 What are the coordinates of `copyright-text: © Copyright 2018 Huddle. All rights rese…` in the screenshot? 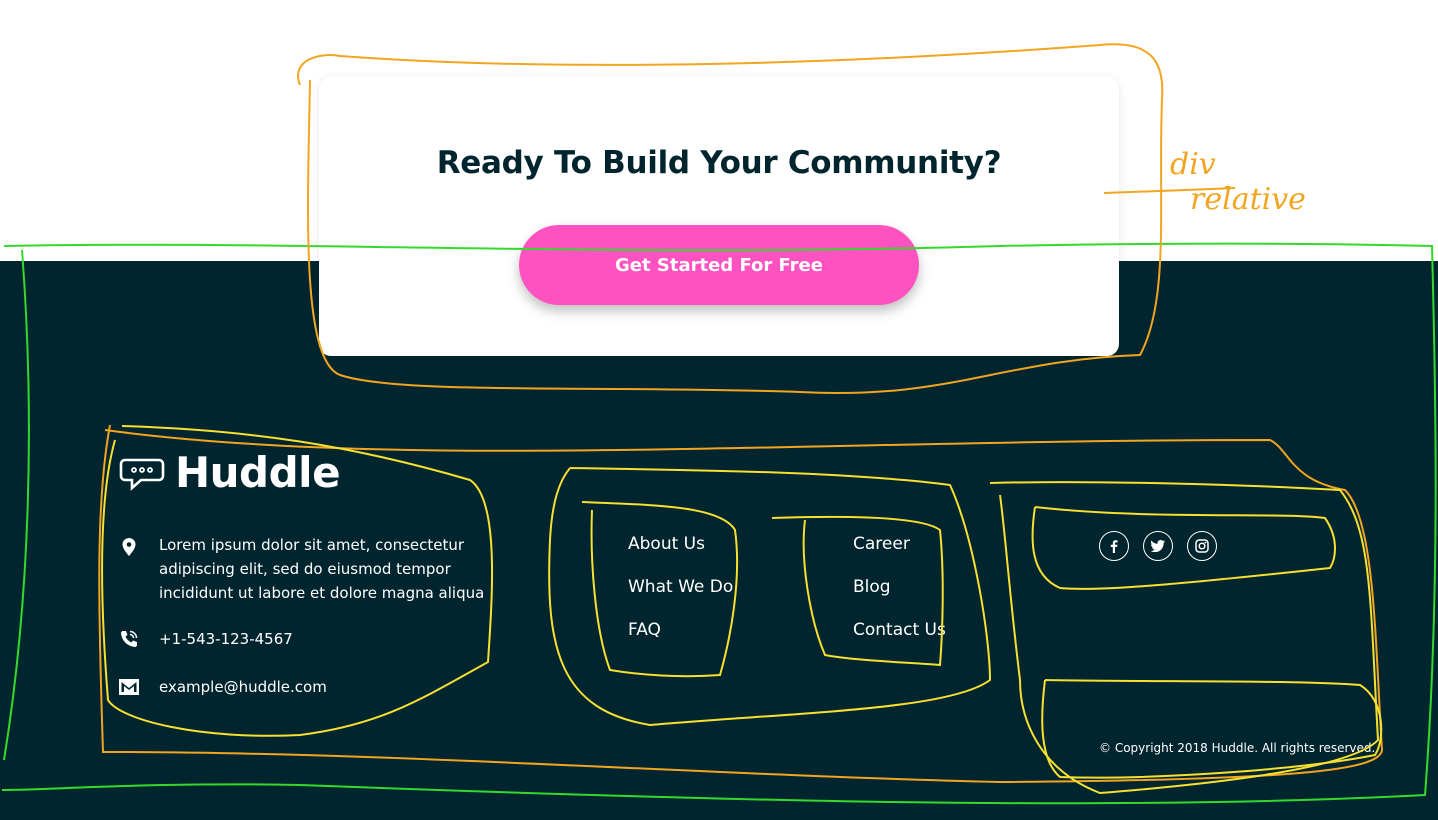 It's located at (1237, 748).